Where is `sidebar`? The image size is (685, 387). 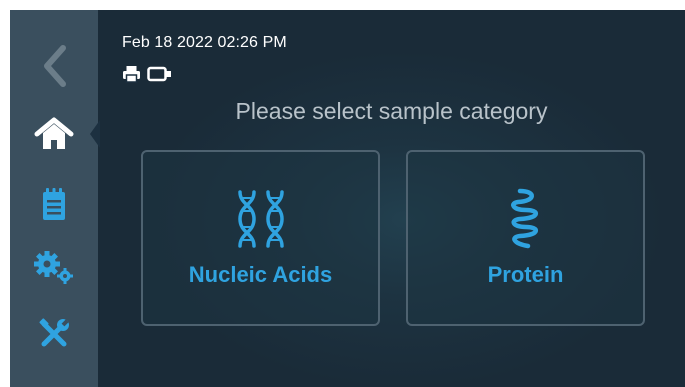
sidebar is located at coordinates (55, 198).